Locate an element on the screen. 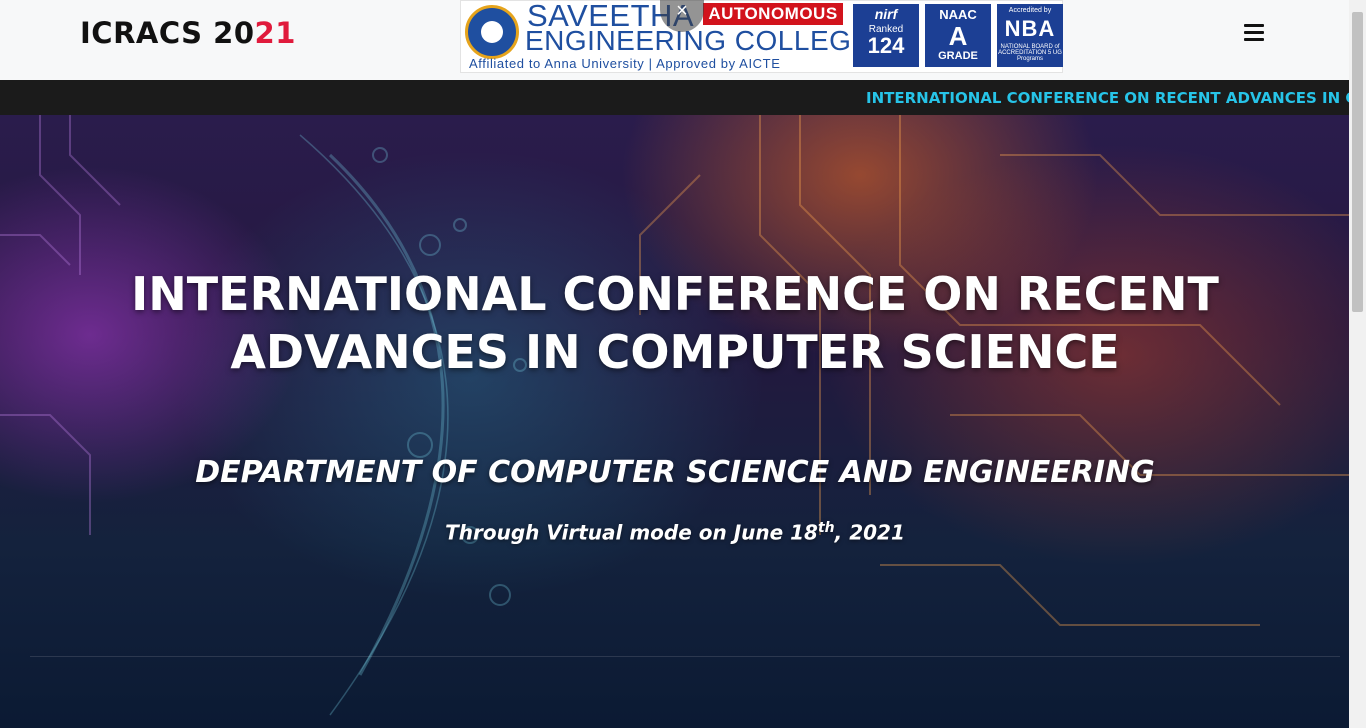 The height and width of the screenshot is (728, 1366). nirf-rank-badge: nirf Ranked 124 is located at coordinates (886, 35).